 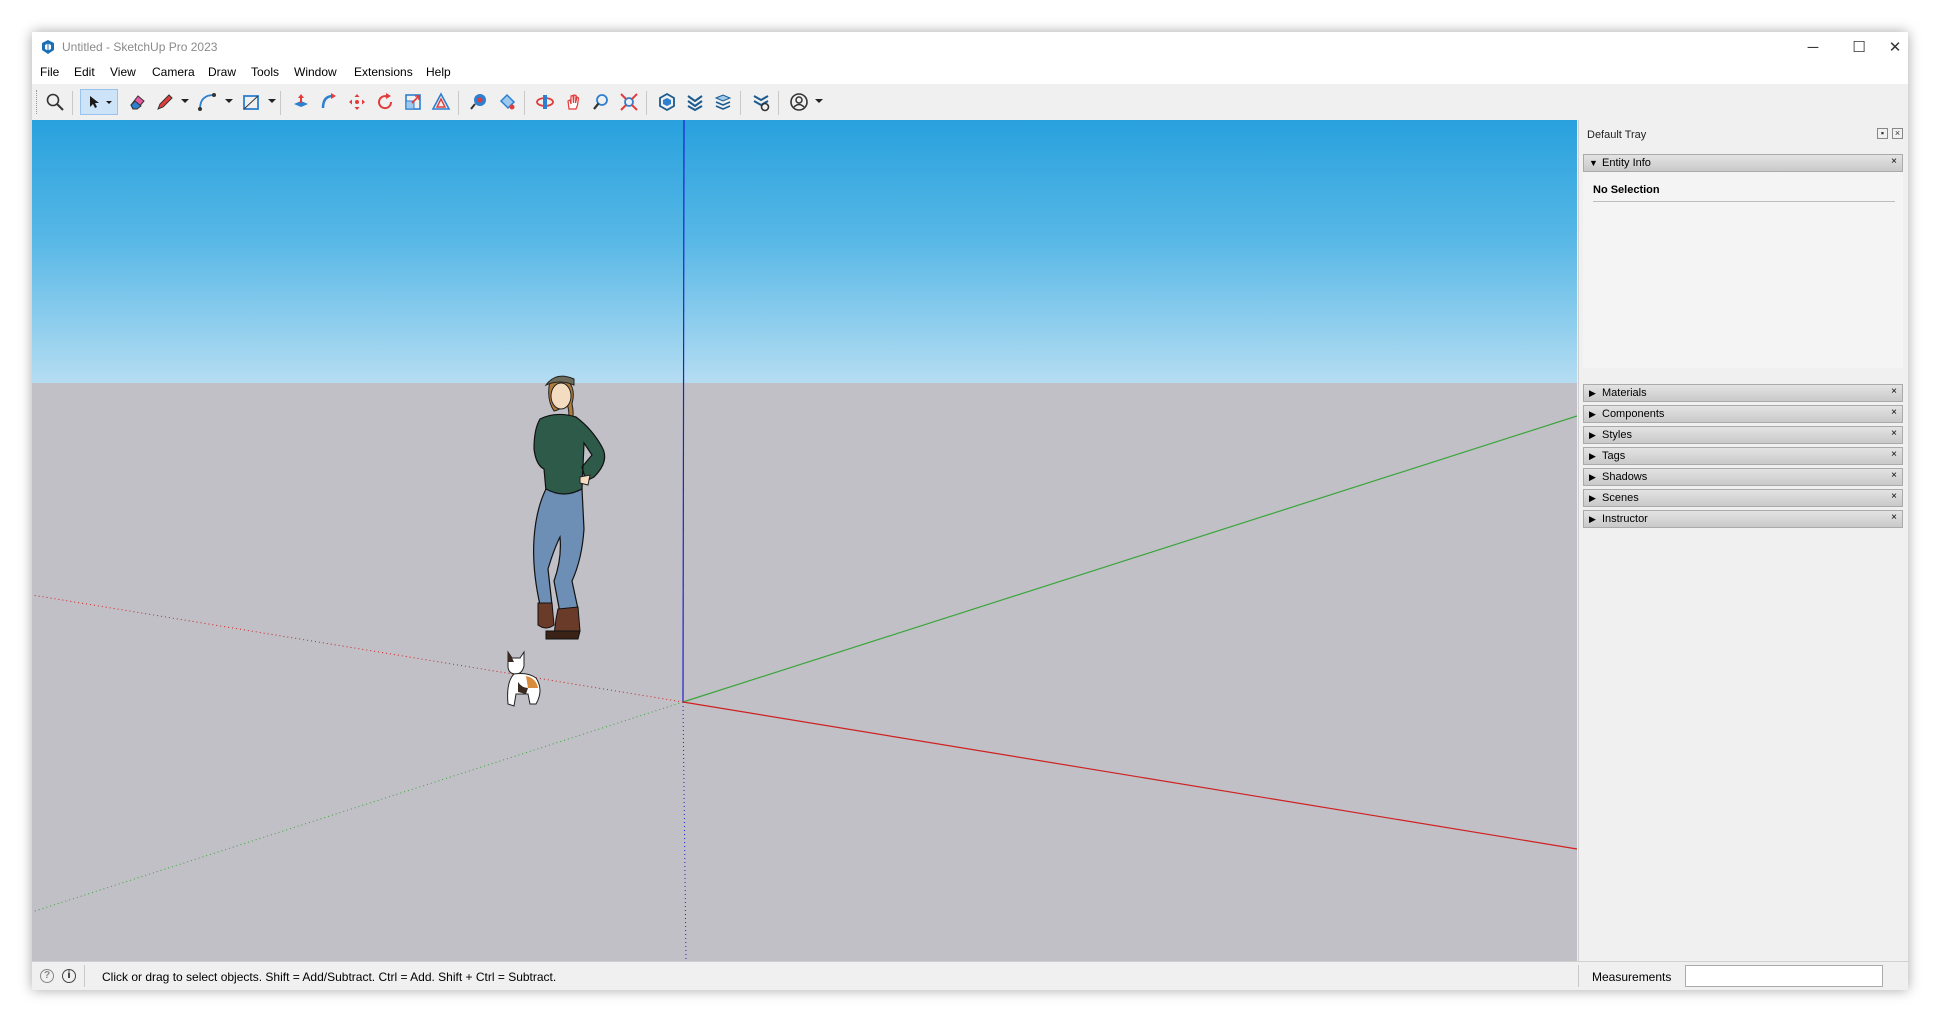 I want to click on panel-scenes: ▶ Scenes ×, so click(x=1743, y=498).